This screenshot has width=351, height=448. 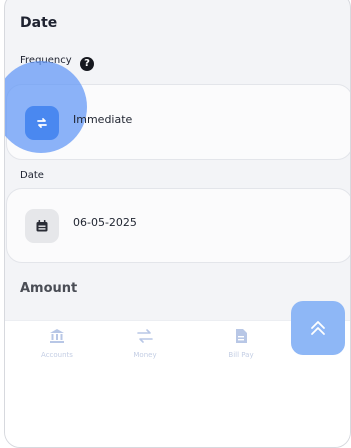 I want to click on nav-money-label: Money, so click(x=145, y=355).